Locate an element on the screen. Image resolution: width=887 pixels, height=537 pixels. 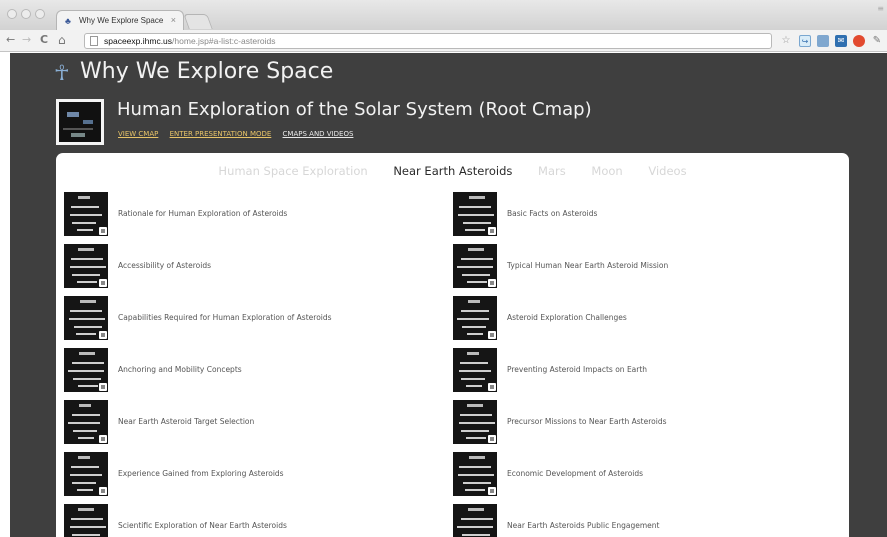
fullscreen-icon: ≡ is located at coordinates (880, 8).